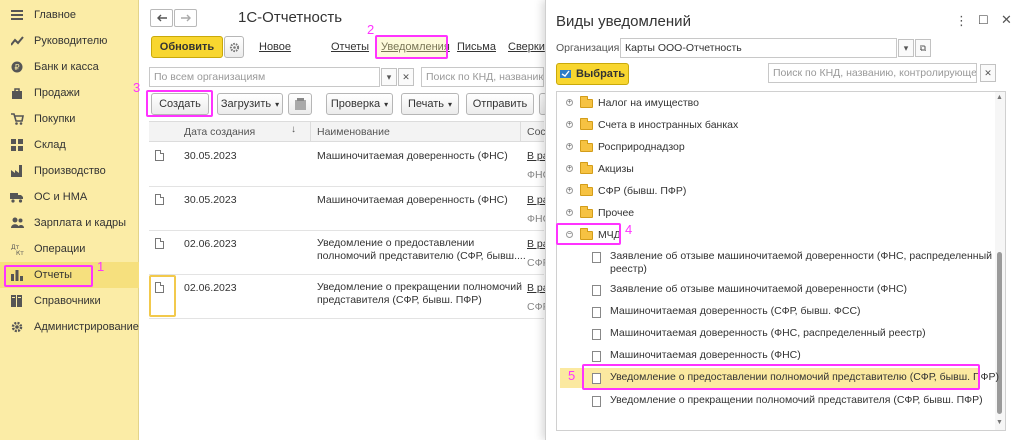  What do you see at coordinates (406, 77) in the screenshot?
I see `org-filter-clear: ✕` at bounding box center [406, 77].